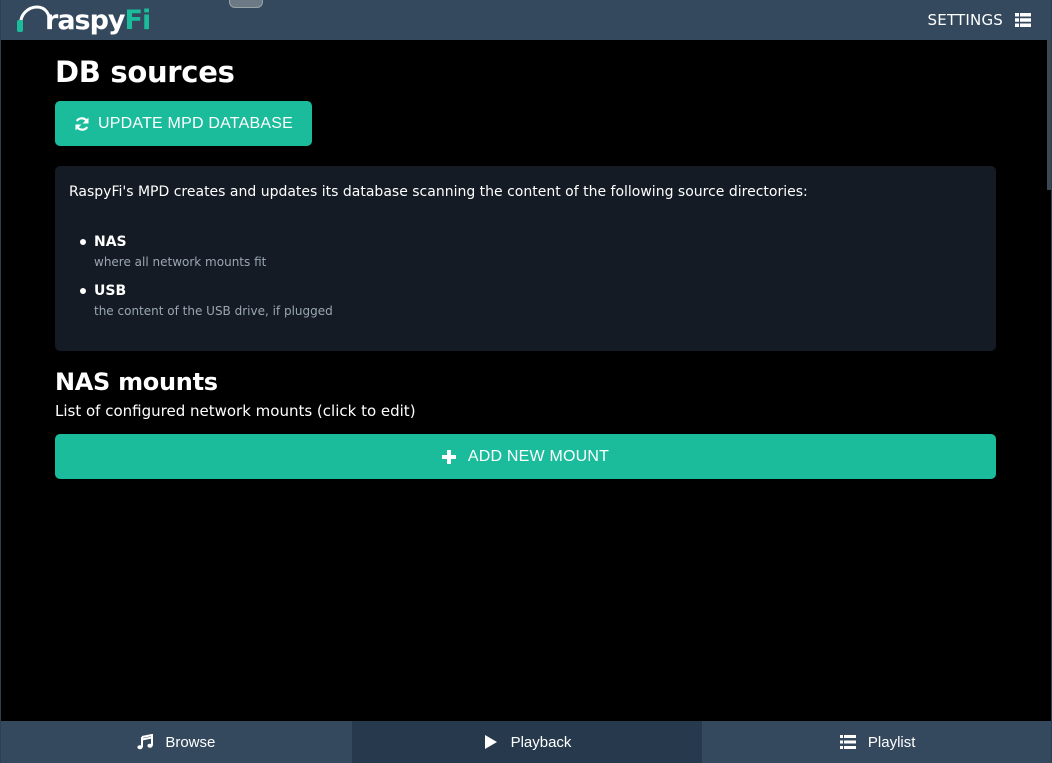  I want to click on source-description: where all network mounts fit, so click(180, 262).